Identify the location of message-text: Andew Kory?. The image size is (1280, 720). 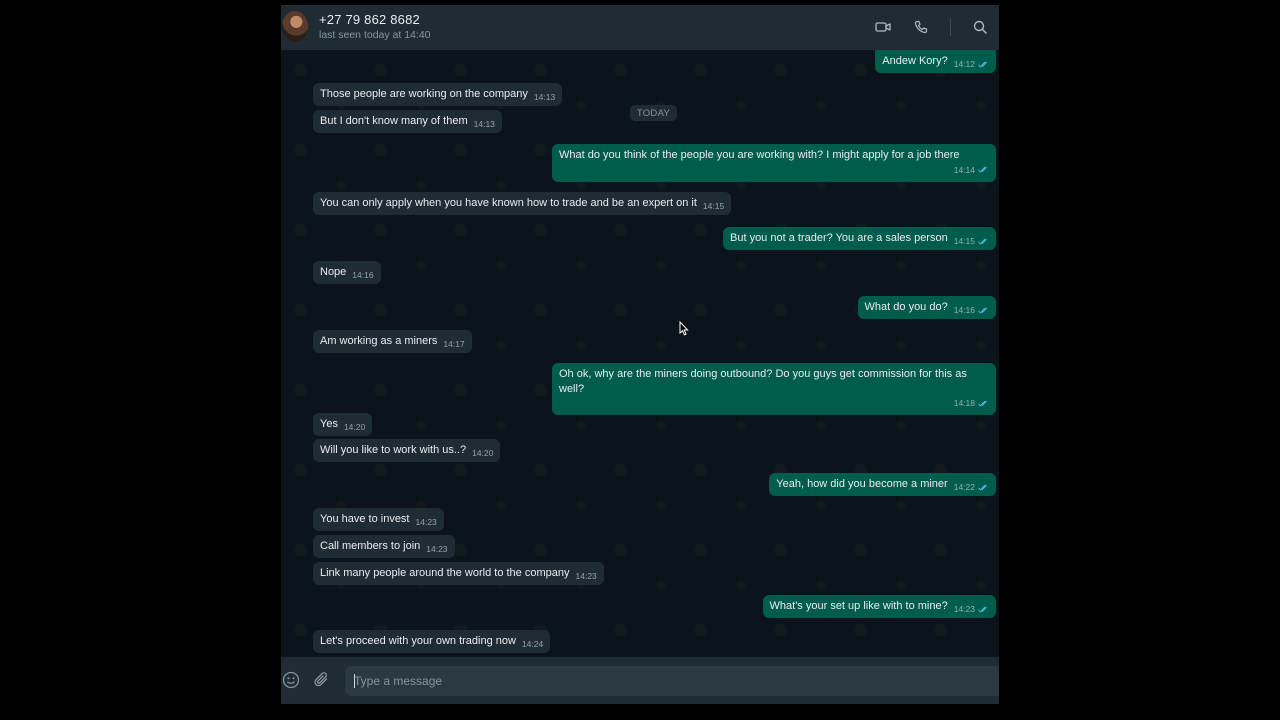
(915, 61).